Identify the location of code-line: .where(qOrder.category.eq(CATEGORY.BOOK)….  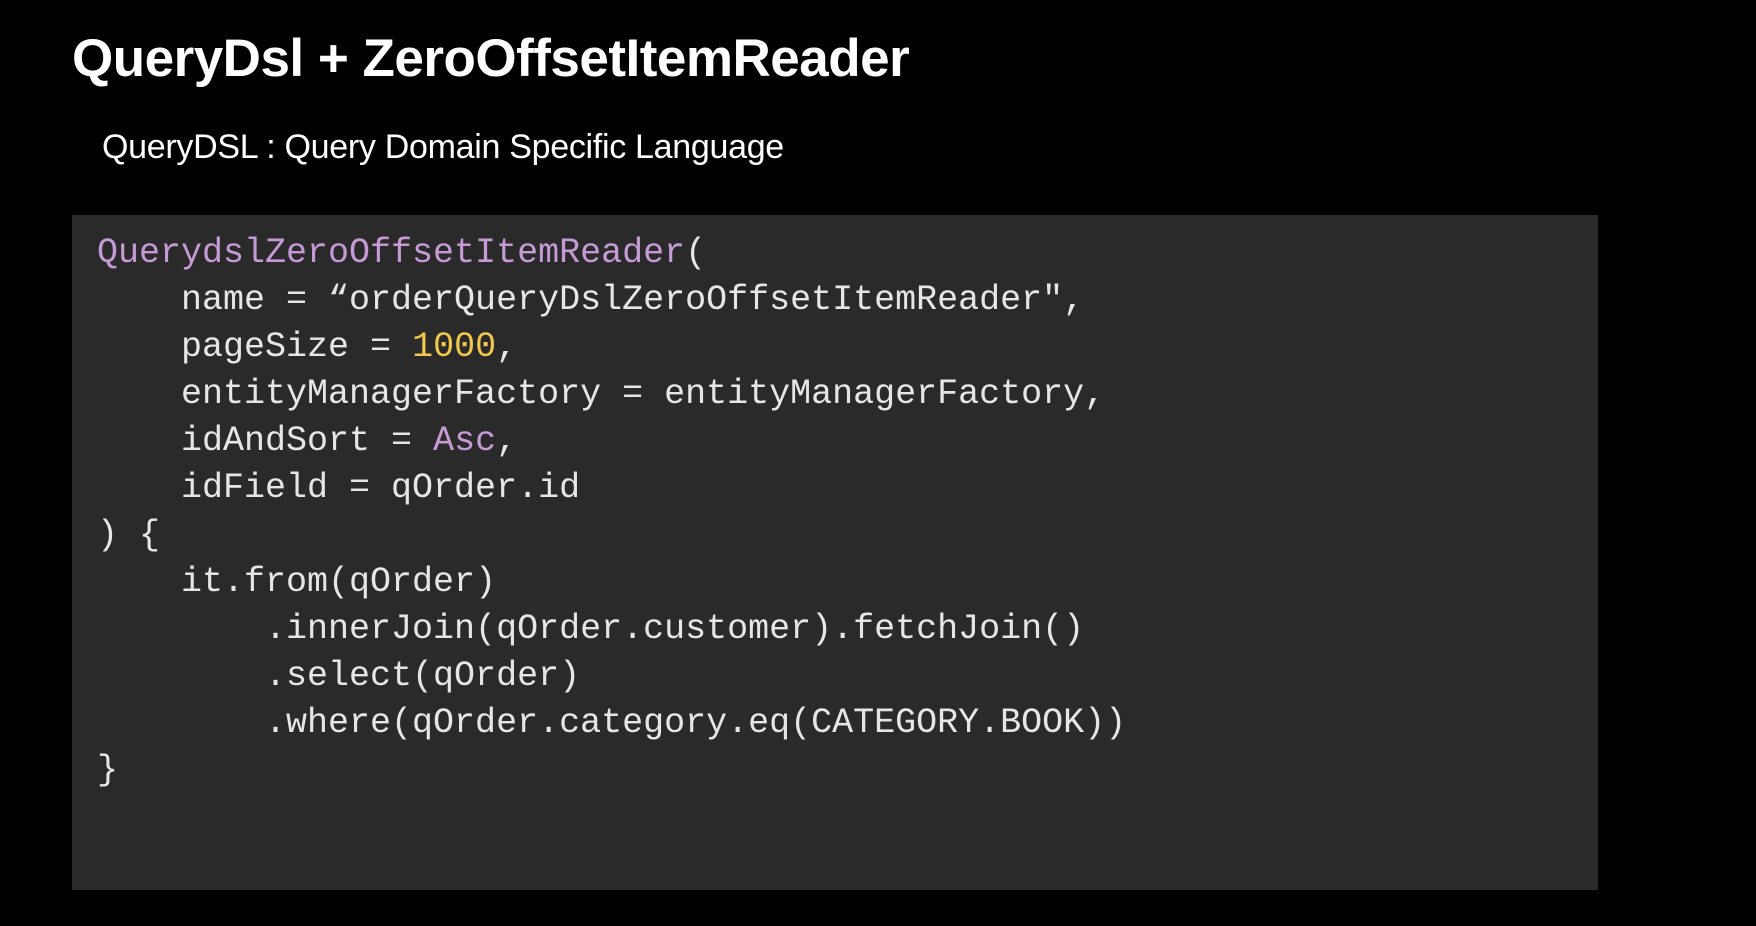
(611, 723).